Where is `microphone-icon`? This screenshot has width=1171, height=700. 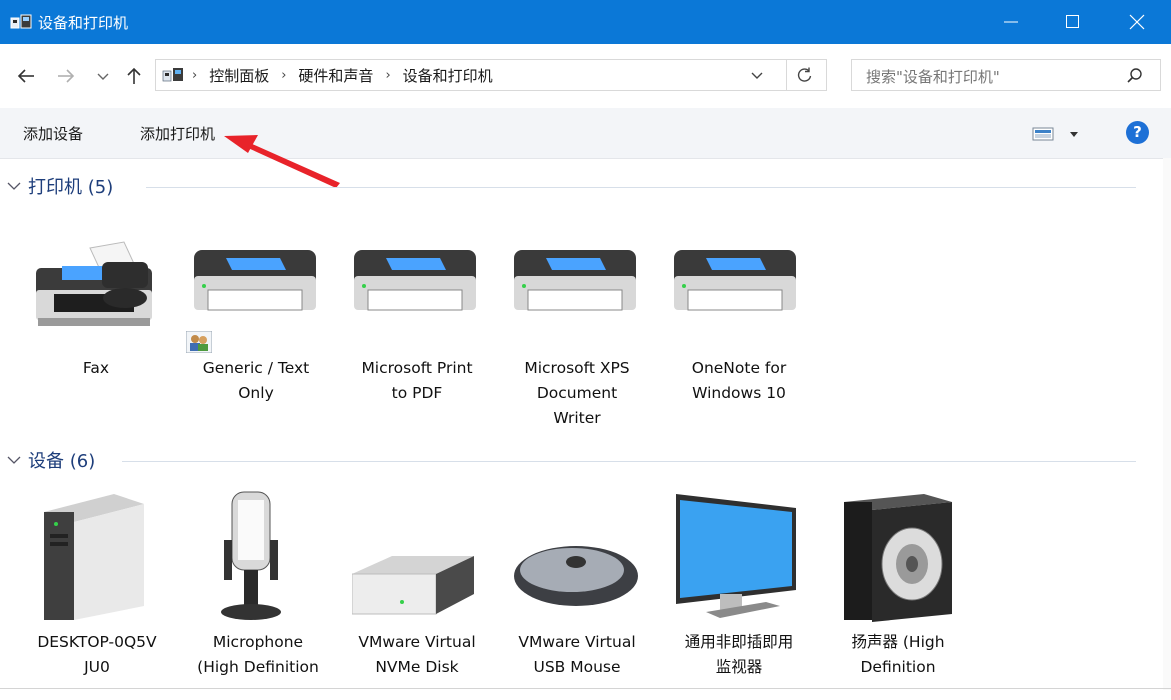 microphone-icon is located at coordinates (250, 559).